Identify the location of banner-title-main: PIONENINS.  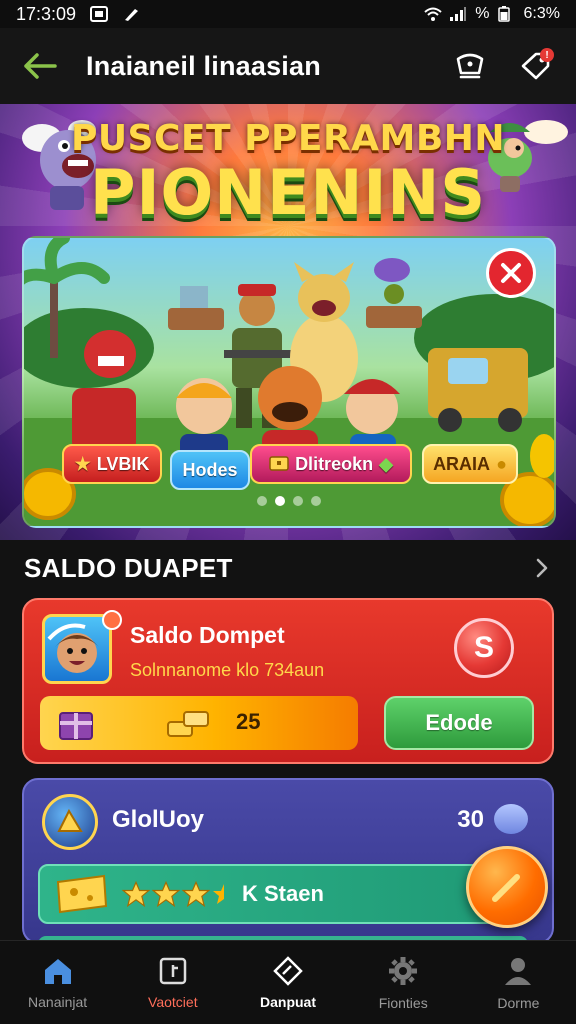
(288, 192).